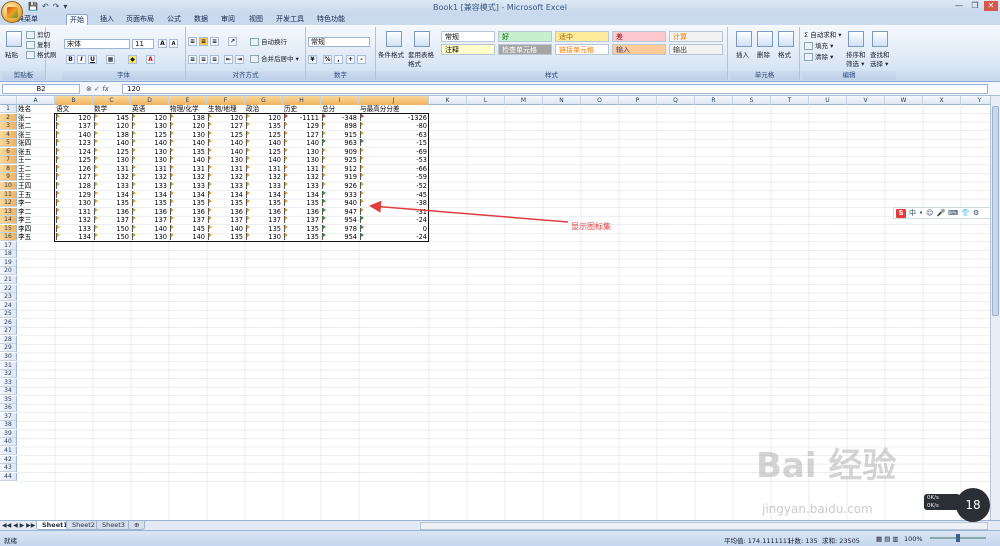  Describe the element at coordinates (38, 35) in the screenshot. I see `cut-button: 剪切` at that location.